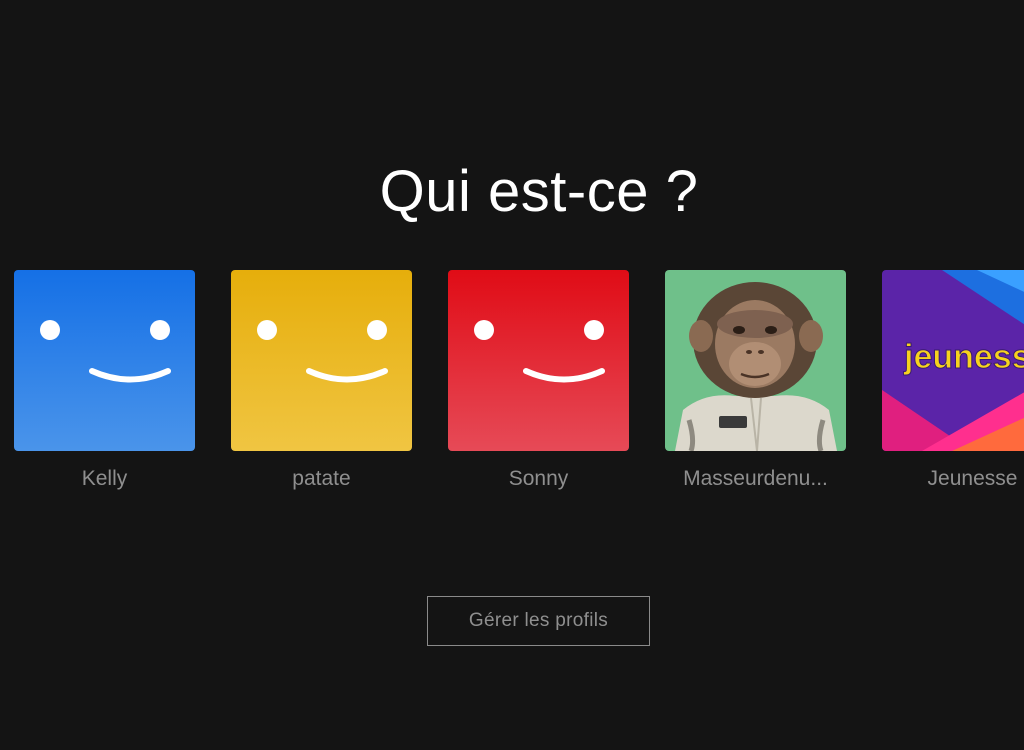 This screenshot has width=1024, height=750. I want to click on profile-name: Kelly, so click(104, 478).